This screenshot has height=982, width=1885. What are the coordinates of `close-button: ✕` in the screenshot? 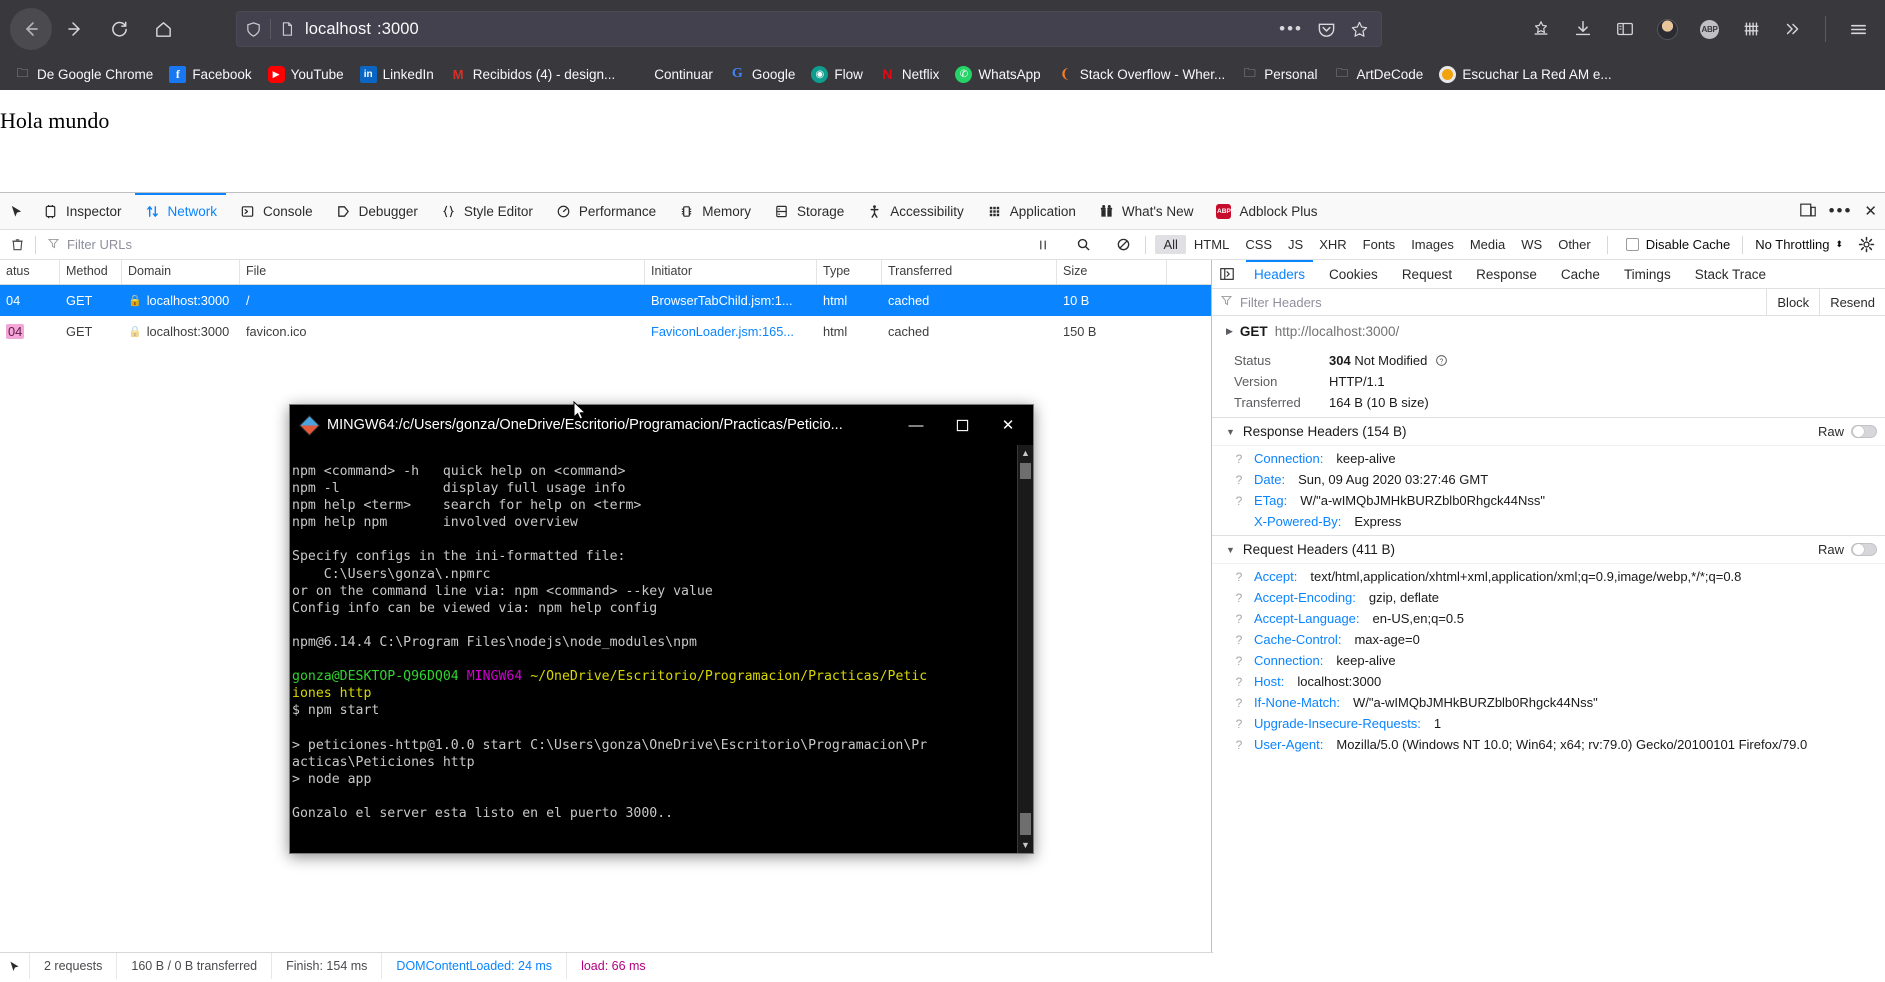 It's located at (1008, 425).